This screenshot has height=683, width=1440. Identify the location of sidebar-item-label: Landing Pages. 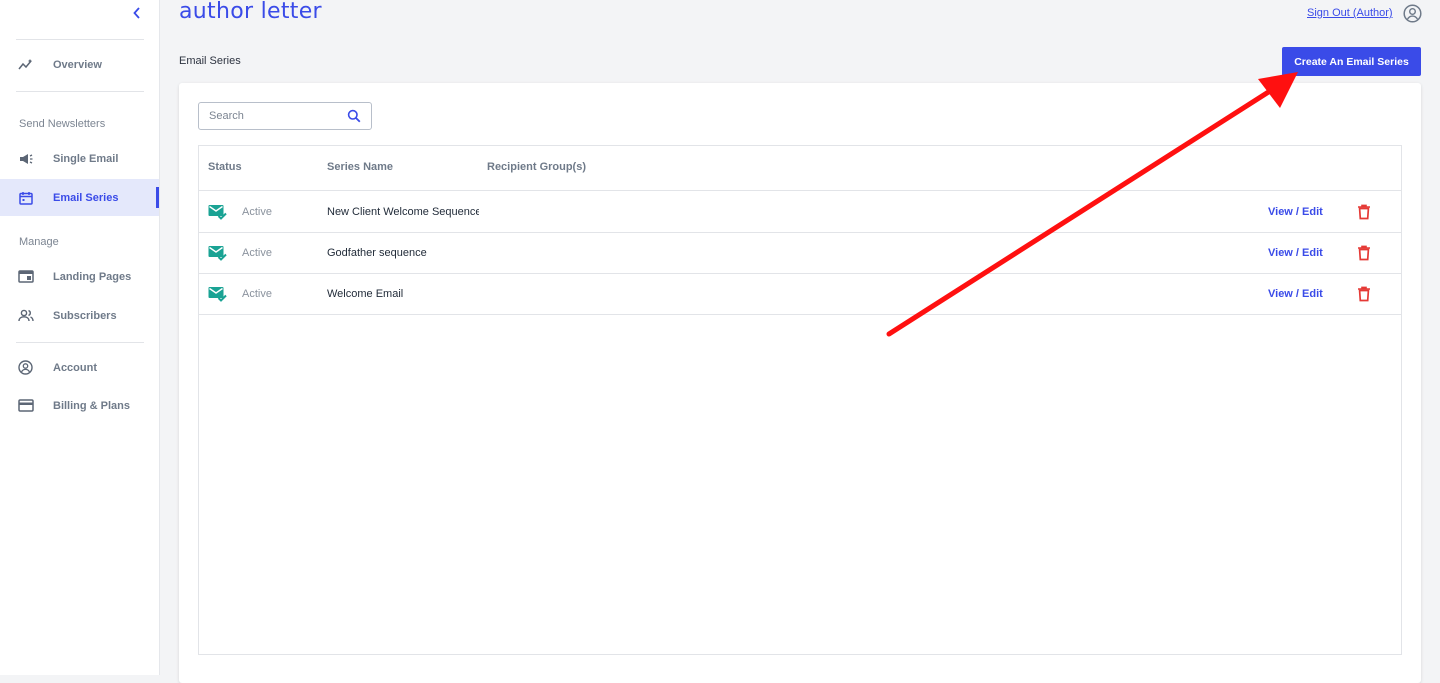
(92, 276).